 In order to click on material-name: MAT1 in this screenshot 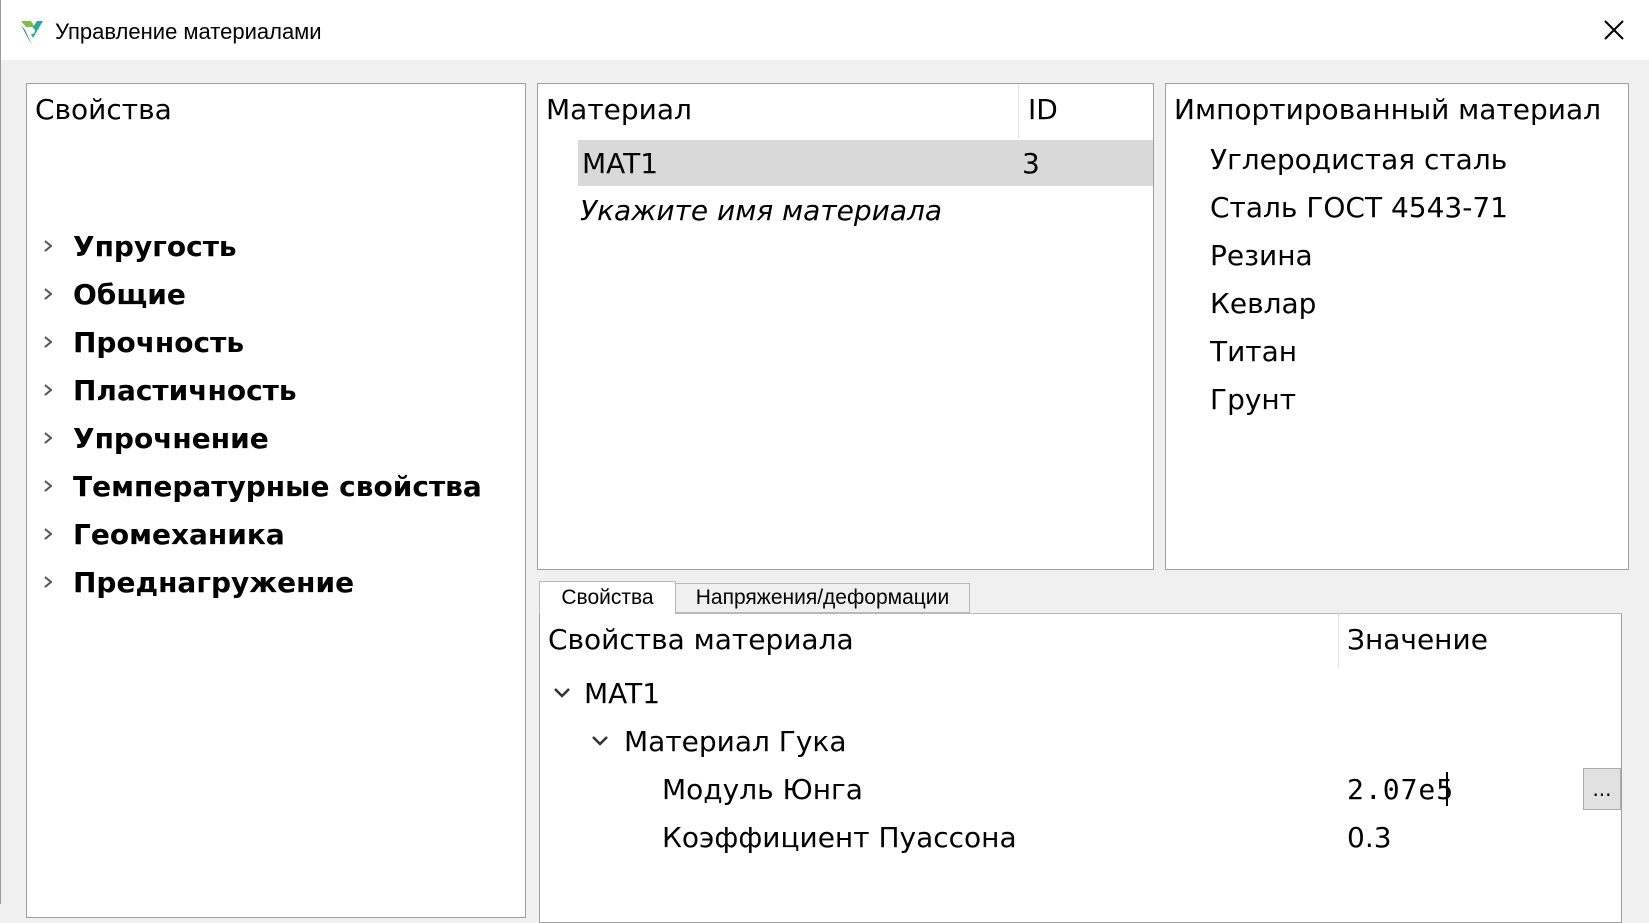, I will do `click(620, 163)`.